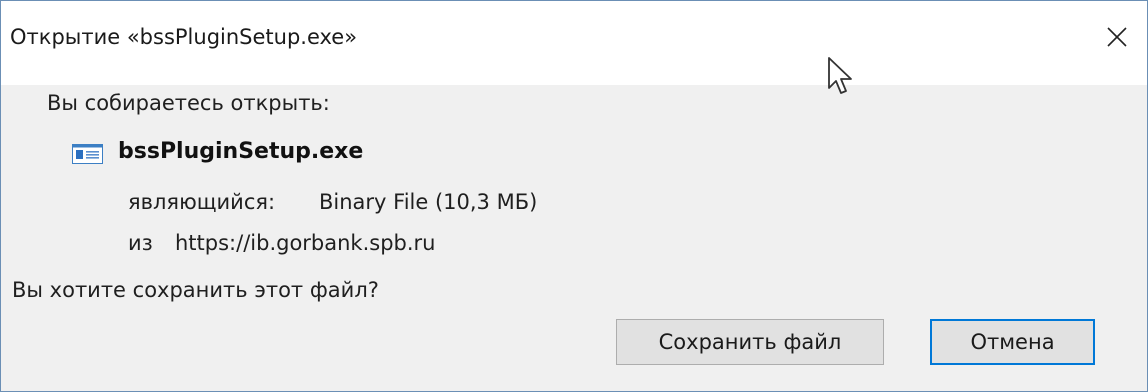 This screenshot has width=1148, height=392. What do you see at coordinates (241, 151) in the screenshot?
I see `file-name: bssPluginSetup.exe` at bounding box center [241, 151].